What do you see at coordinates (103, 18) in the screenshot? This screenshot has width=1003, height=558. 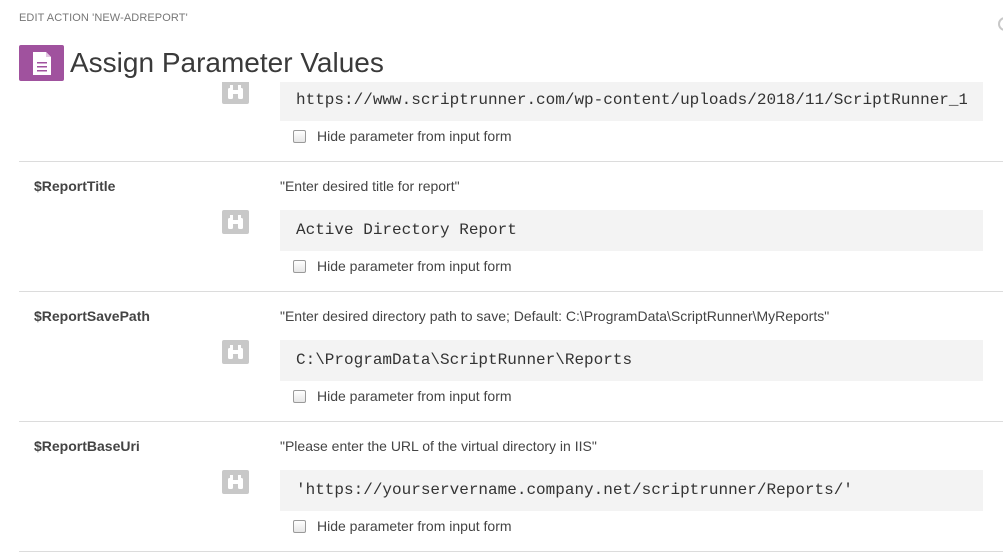 I see `breadcrumb: EDIT ACTION 'NEW-ADREPORT'` at bounding box center [103, 18].